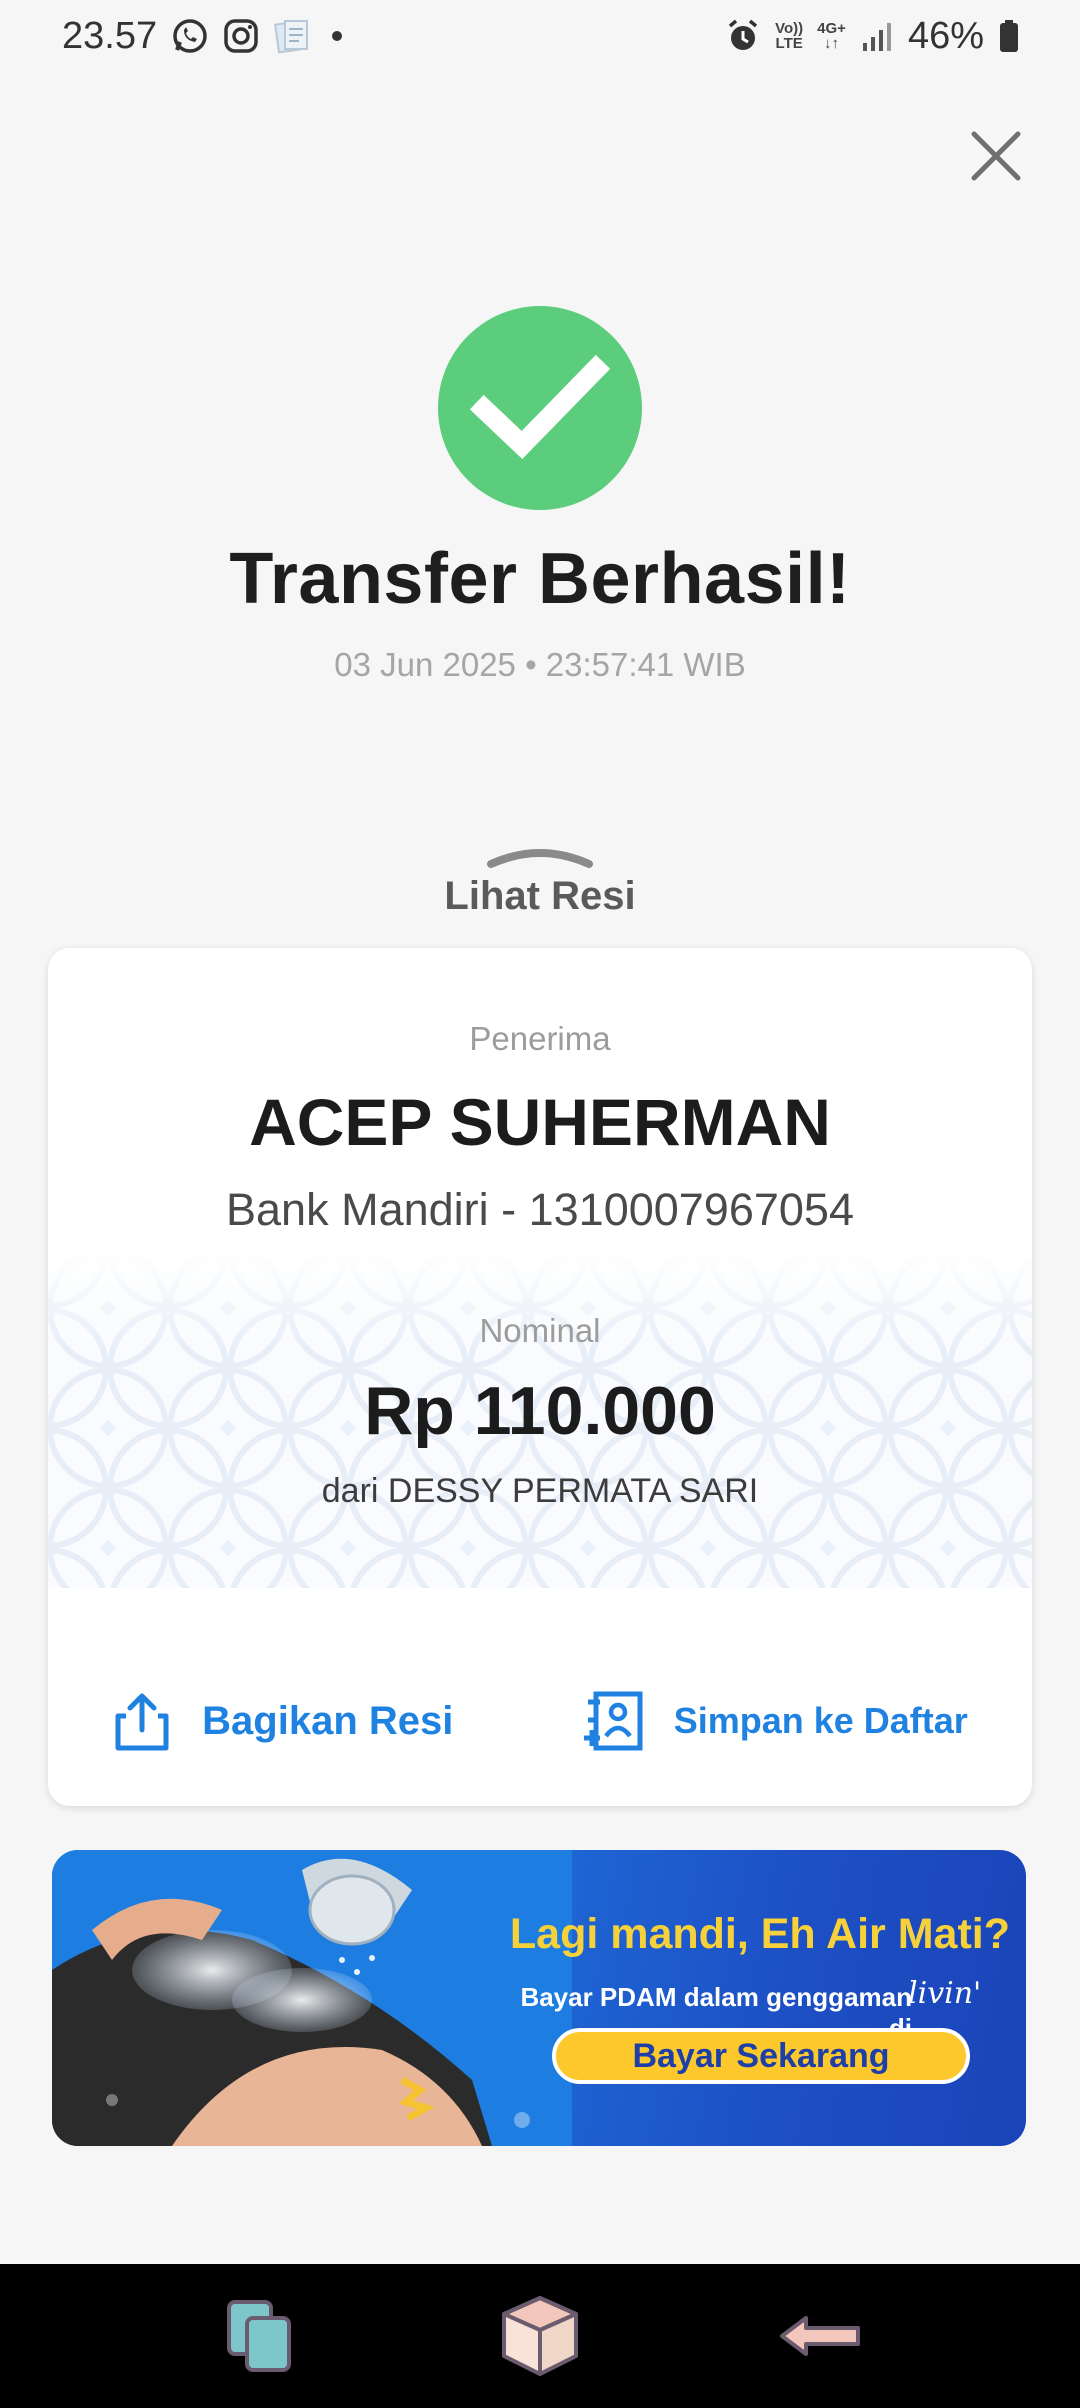  I want to click on recent-apps-button, so click(260, 2336).